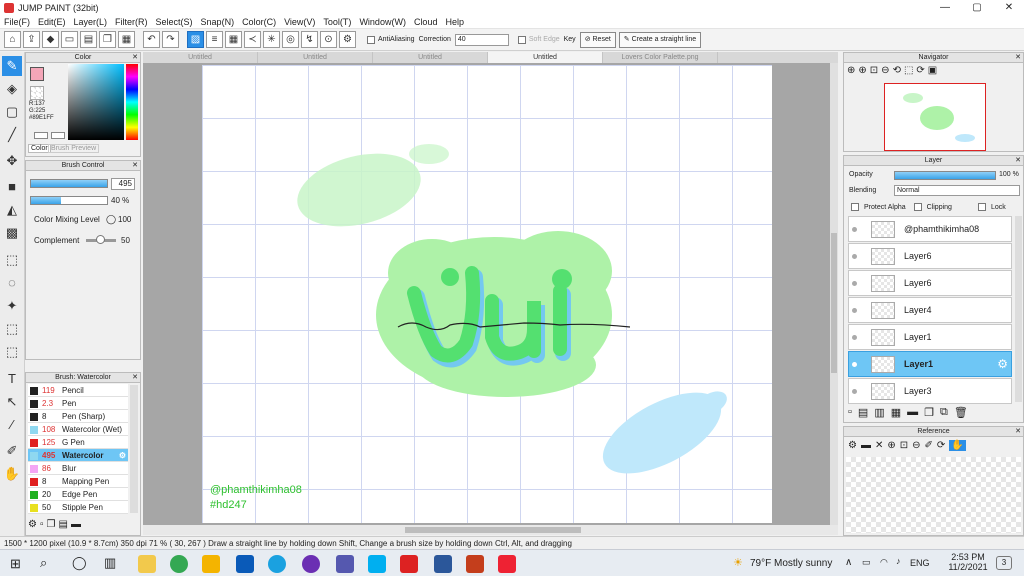 This screenshot has height=576, width=1024. I want to click on store-icon, so click(147, 564).